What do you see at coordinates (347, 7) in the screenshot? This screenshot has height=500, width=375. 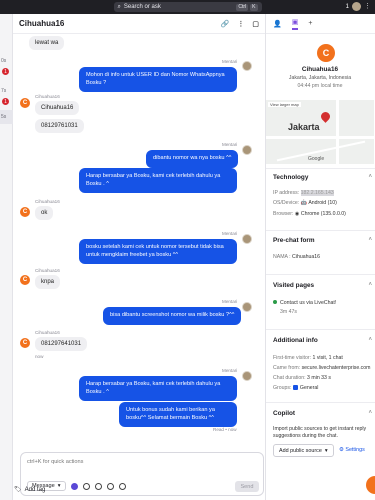 I see `notification-count: 1` at bounding box center [347, 7].